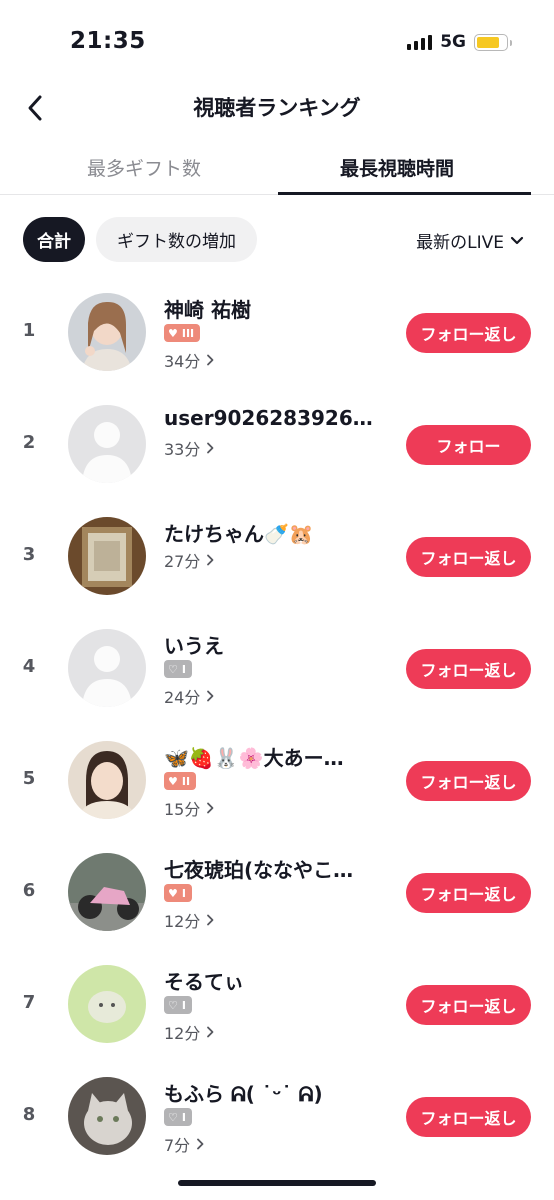 The height and width of the screenshot is (1200, 554). Describe the element at coordinates (468, 445) in the screenshot. I see `follow-button: フォロー` at that location.